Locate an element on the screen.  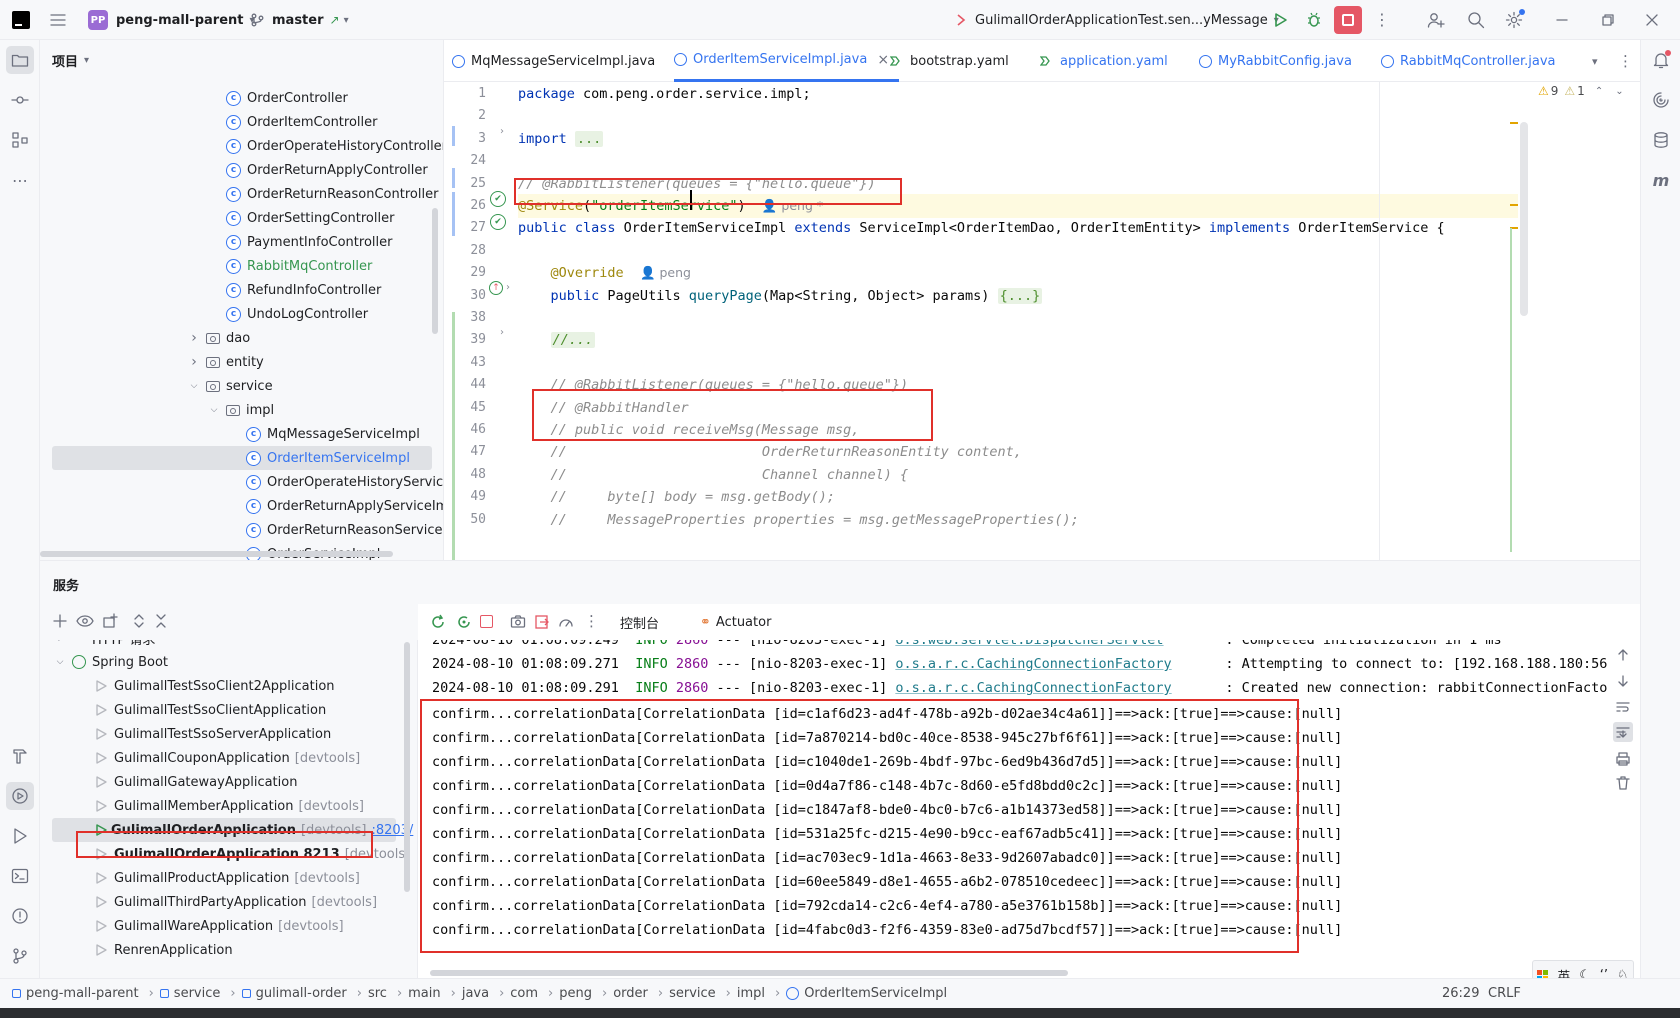
project-tree-item: c OrderSettingController is located at coordinates (310, 218).